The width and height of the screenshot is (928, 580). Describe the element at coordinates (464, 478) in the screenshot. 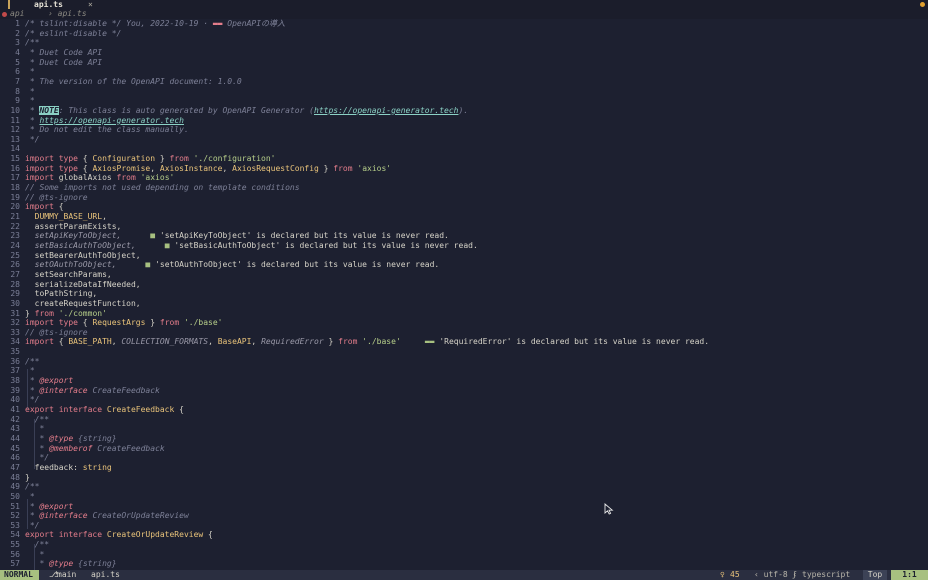

I see `code-line: 48}` at that location.